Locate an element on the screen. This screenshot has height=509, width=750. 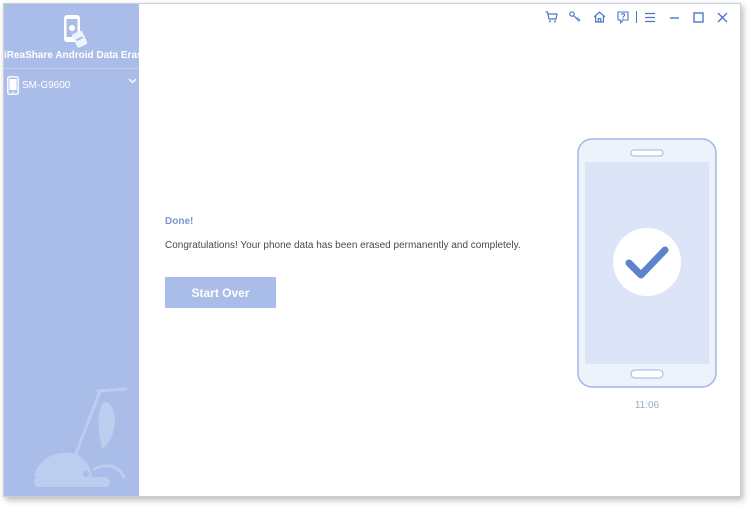
phone-illustration is located at coordinates (647, 263).